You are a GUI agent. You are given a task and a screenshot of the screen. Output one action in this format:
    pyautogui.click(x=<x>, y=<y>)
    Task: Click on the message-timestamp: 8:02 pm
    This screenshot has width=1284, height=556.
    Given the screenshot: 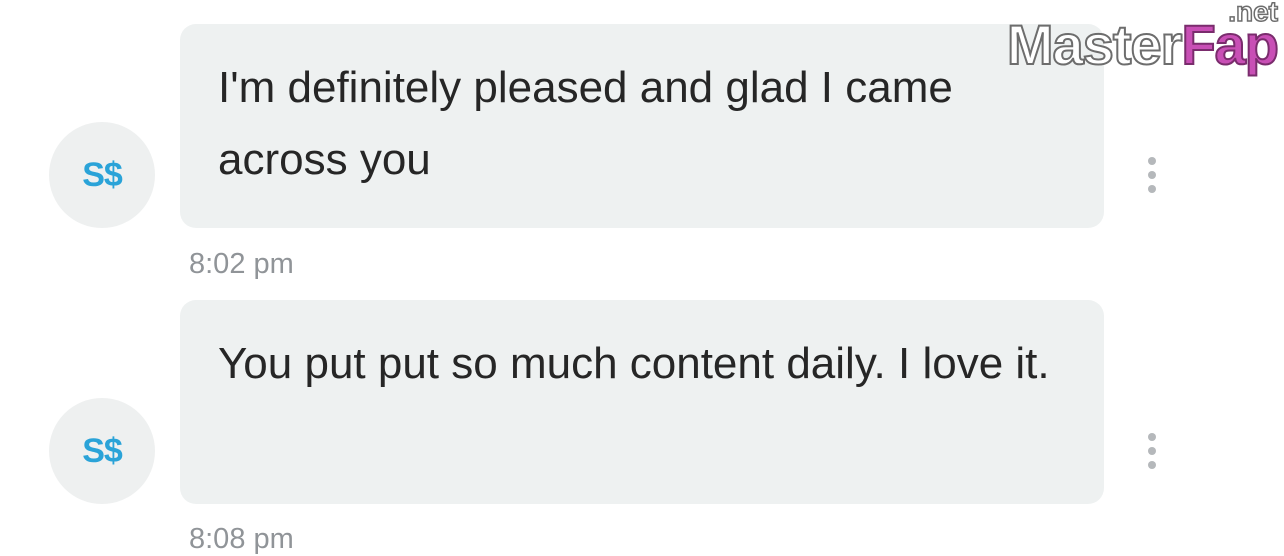 What is the action you would take?
    pyautogui.click(x=241, y=264)
    